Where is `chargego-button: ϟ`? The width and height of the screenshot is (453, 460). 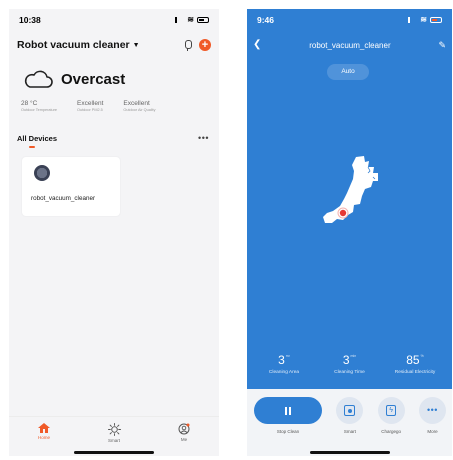
chargego-button: ϟ is located at coordinates (391, 410).